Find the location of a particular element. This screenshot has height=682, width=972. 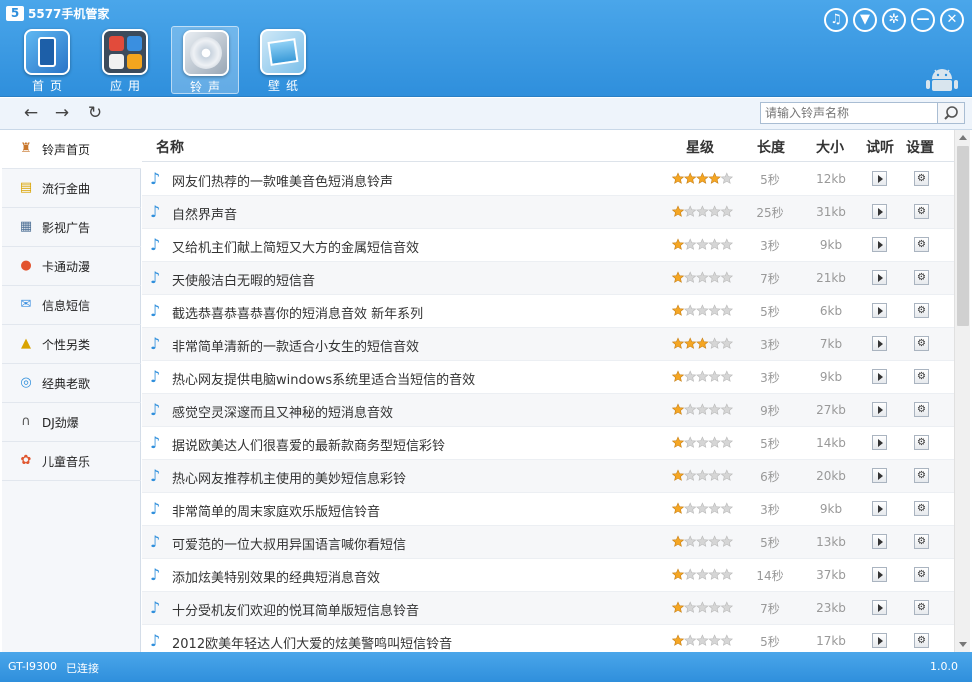

ringtone-name: 热心网友推荐机主使用的美妙短信息彩铃 is located at coordinates (289, 479).